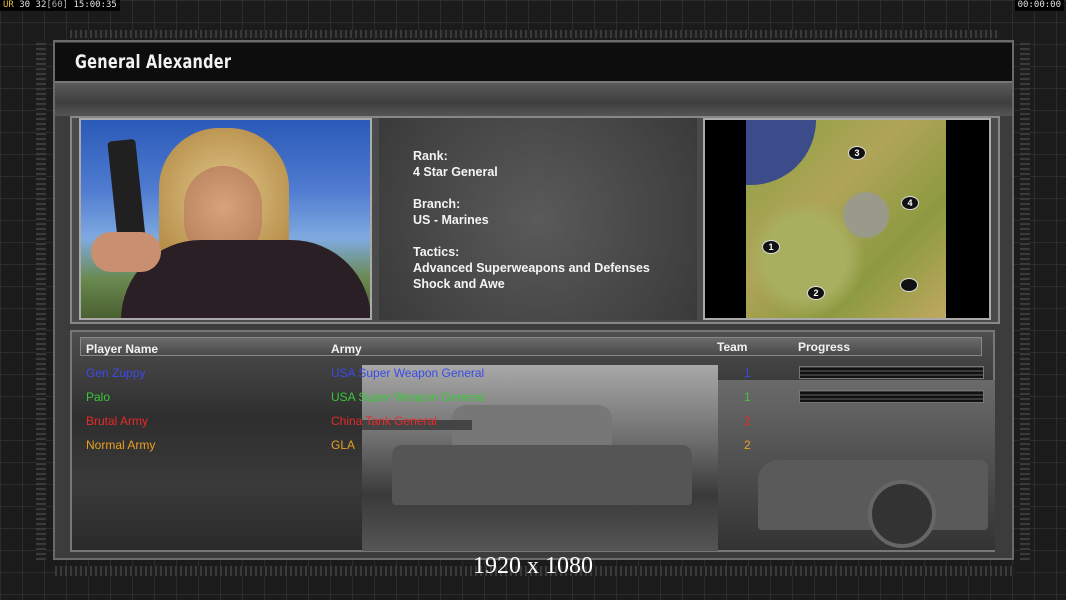 This screenshot has height=600, width=1066. I want to click on hud-fps-3: [60], so click(57, 5).